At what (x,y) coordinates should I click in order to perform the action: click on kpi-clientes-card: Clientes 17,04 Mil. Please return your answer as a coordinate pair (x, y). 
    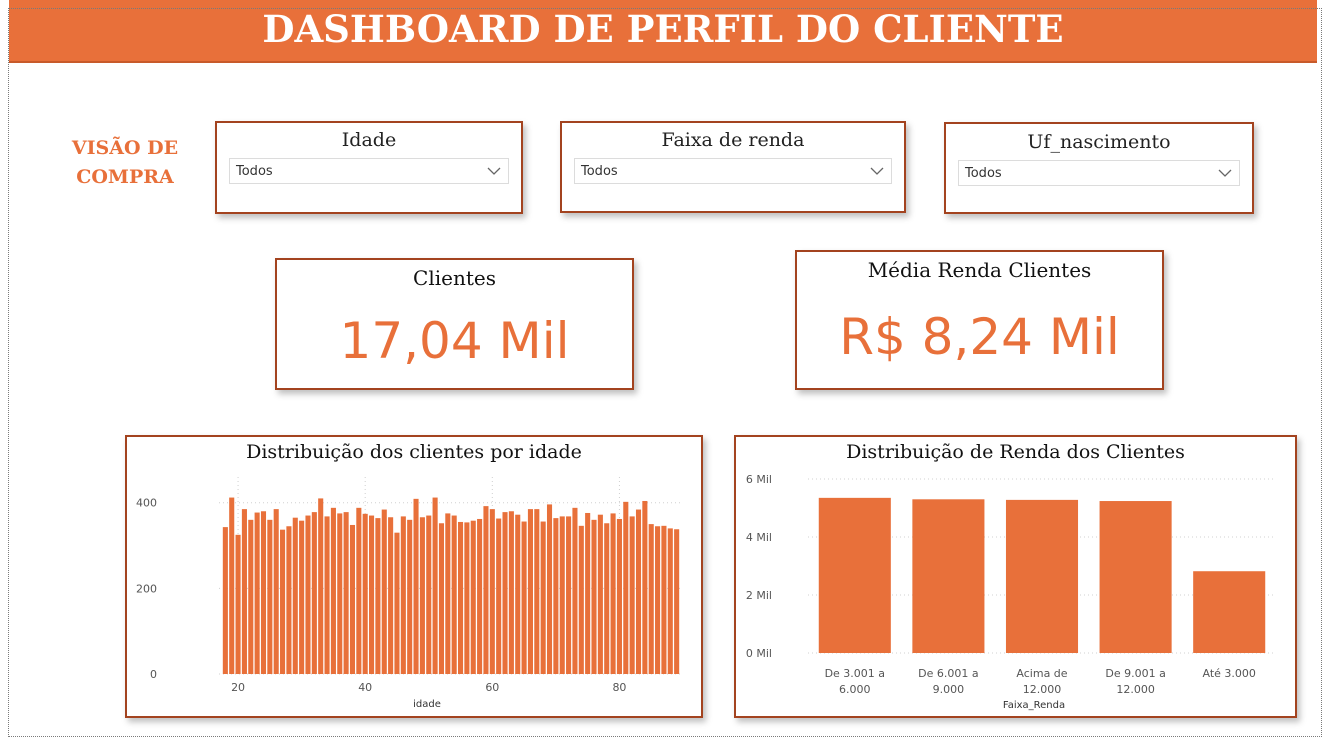
    Looking at the image, I should click on (454, 324).